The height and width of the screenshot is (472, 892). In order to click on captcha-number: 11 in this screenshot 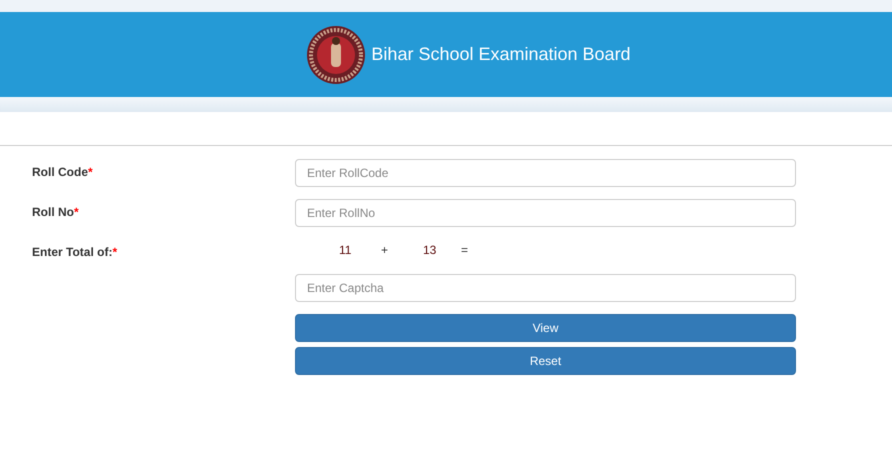, I will do `click(345, 250)`.